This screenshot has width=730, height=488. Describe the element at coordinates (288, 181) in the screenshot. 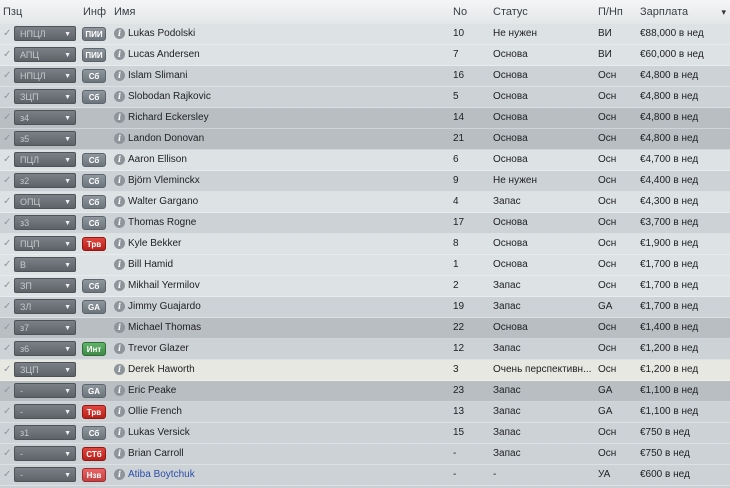

I see `player-name: Björn Vleminckx` at that location.